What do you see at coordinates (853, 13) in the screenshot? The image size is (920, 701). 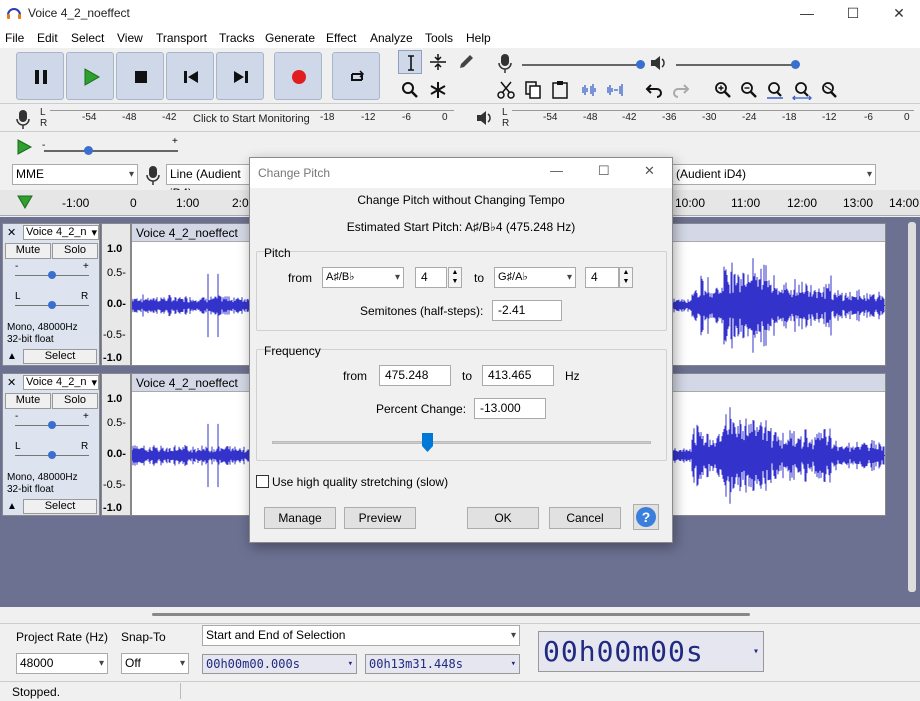 I see `maximize-button: ☐` at bounding box center [853, 13].